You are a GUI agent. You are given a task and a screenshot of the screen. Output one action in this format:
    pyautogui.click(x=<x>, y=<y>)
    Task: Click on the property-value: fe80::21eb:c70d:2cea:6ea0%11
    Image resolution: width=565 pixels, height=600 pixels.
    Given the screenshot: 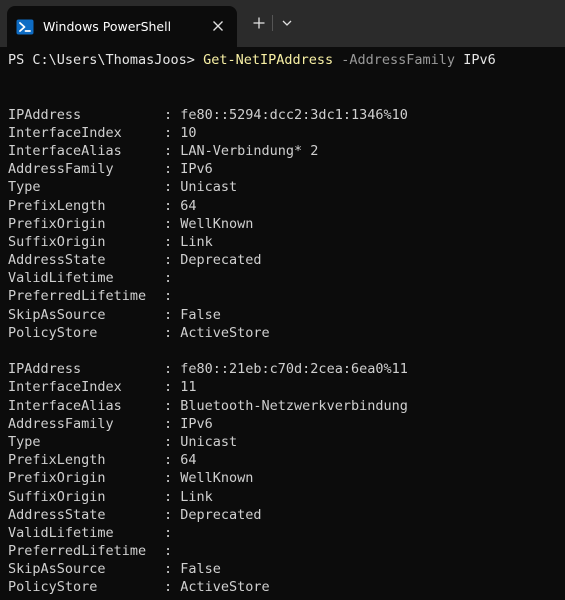 What is the action you would take?
    pyautogui.click(x=294, y=369)
    